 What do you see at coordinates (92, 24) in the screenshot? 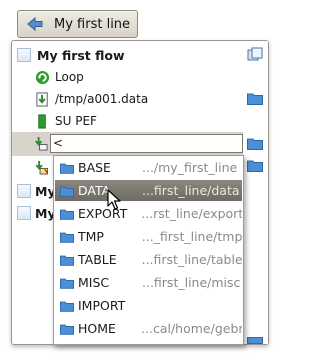
I see `back-button-label: My first line` at bounding box center [92, 24].